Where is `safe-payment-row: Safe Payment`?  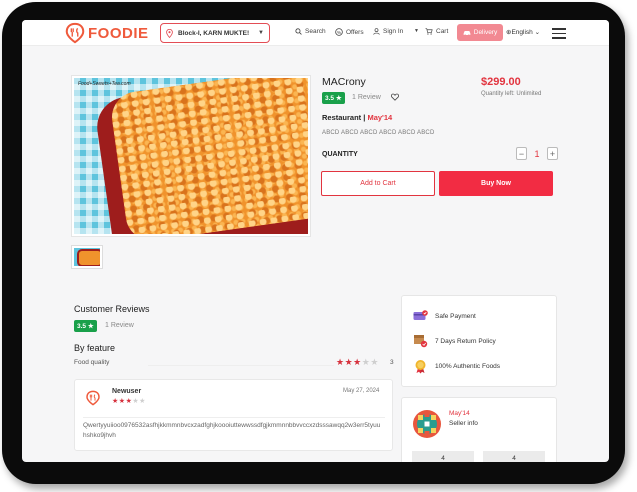 safe-payment-row: Safe Payment is located at coordinates (444, 316).